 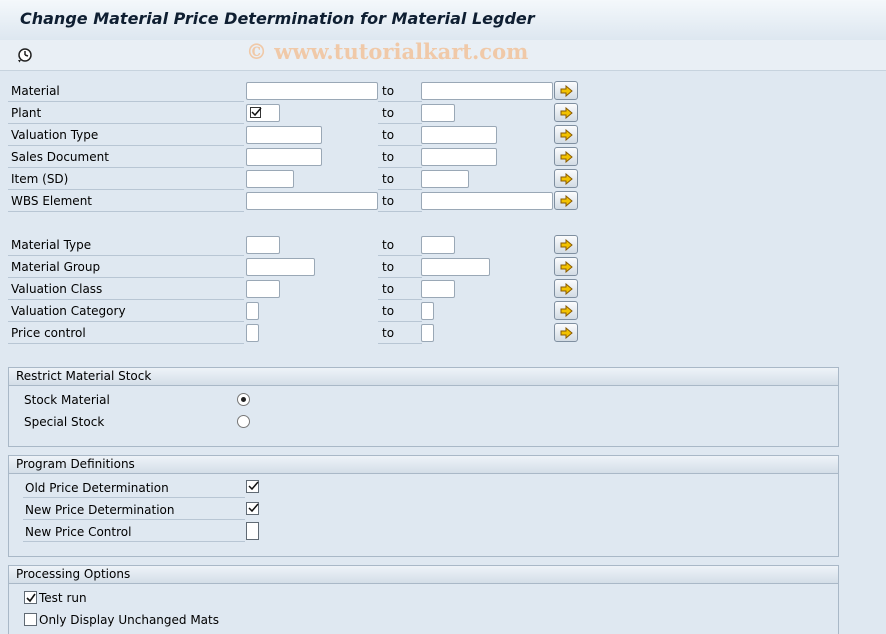 I want to click on group-title: Program Definitions, so click(x=75, y=464).